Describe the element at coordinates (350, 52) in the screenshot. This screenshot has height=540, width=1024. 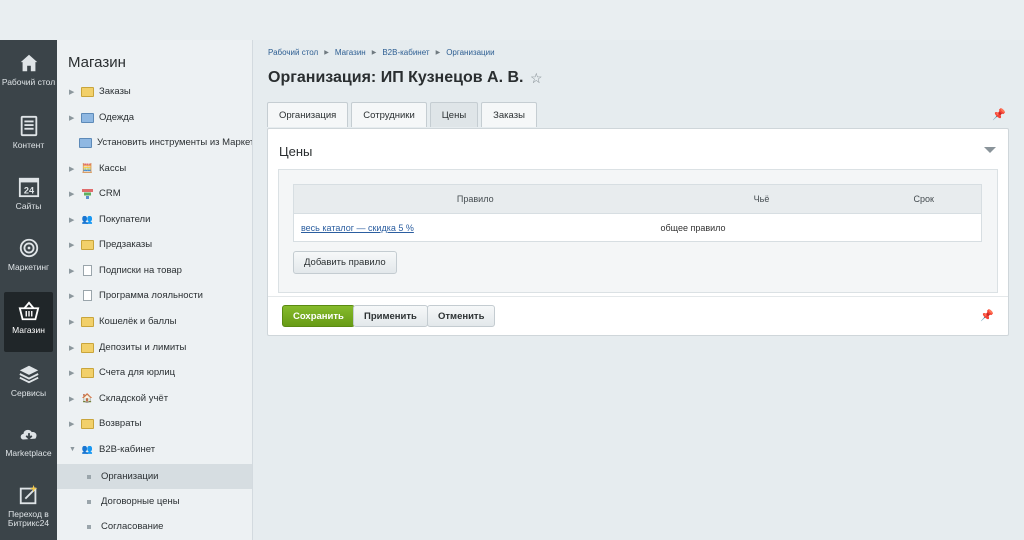
I see `breadcrumb-item: Магазин` at that location.